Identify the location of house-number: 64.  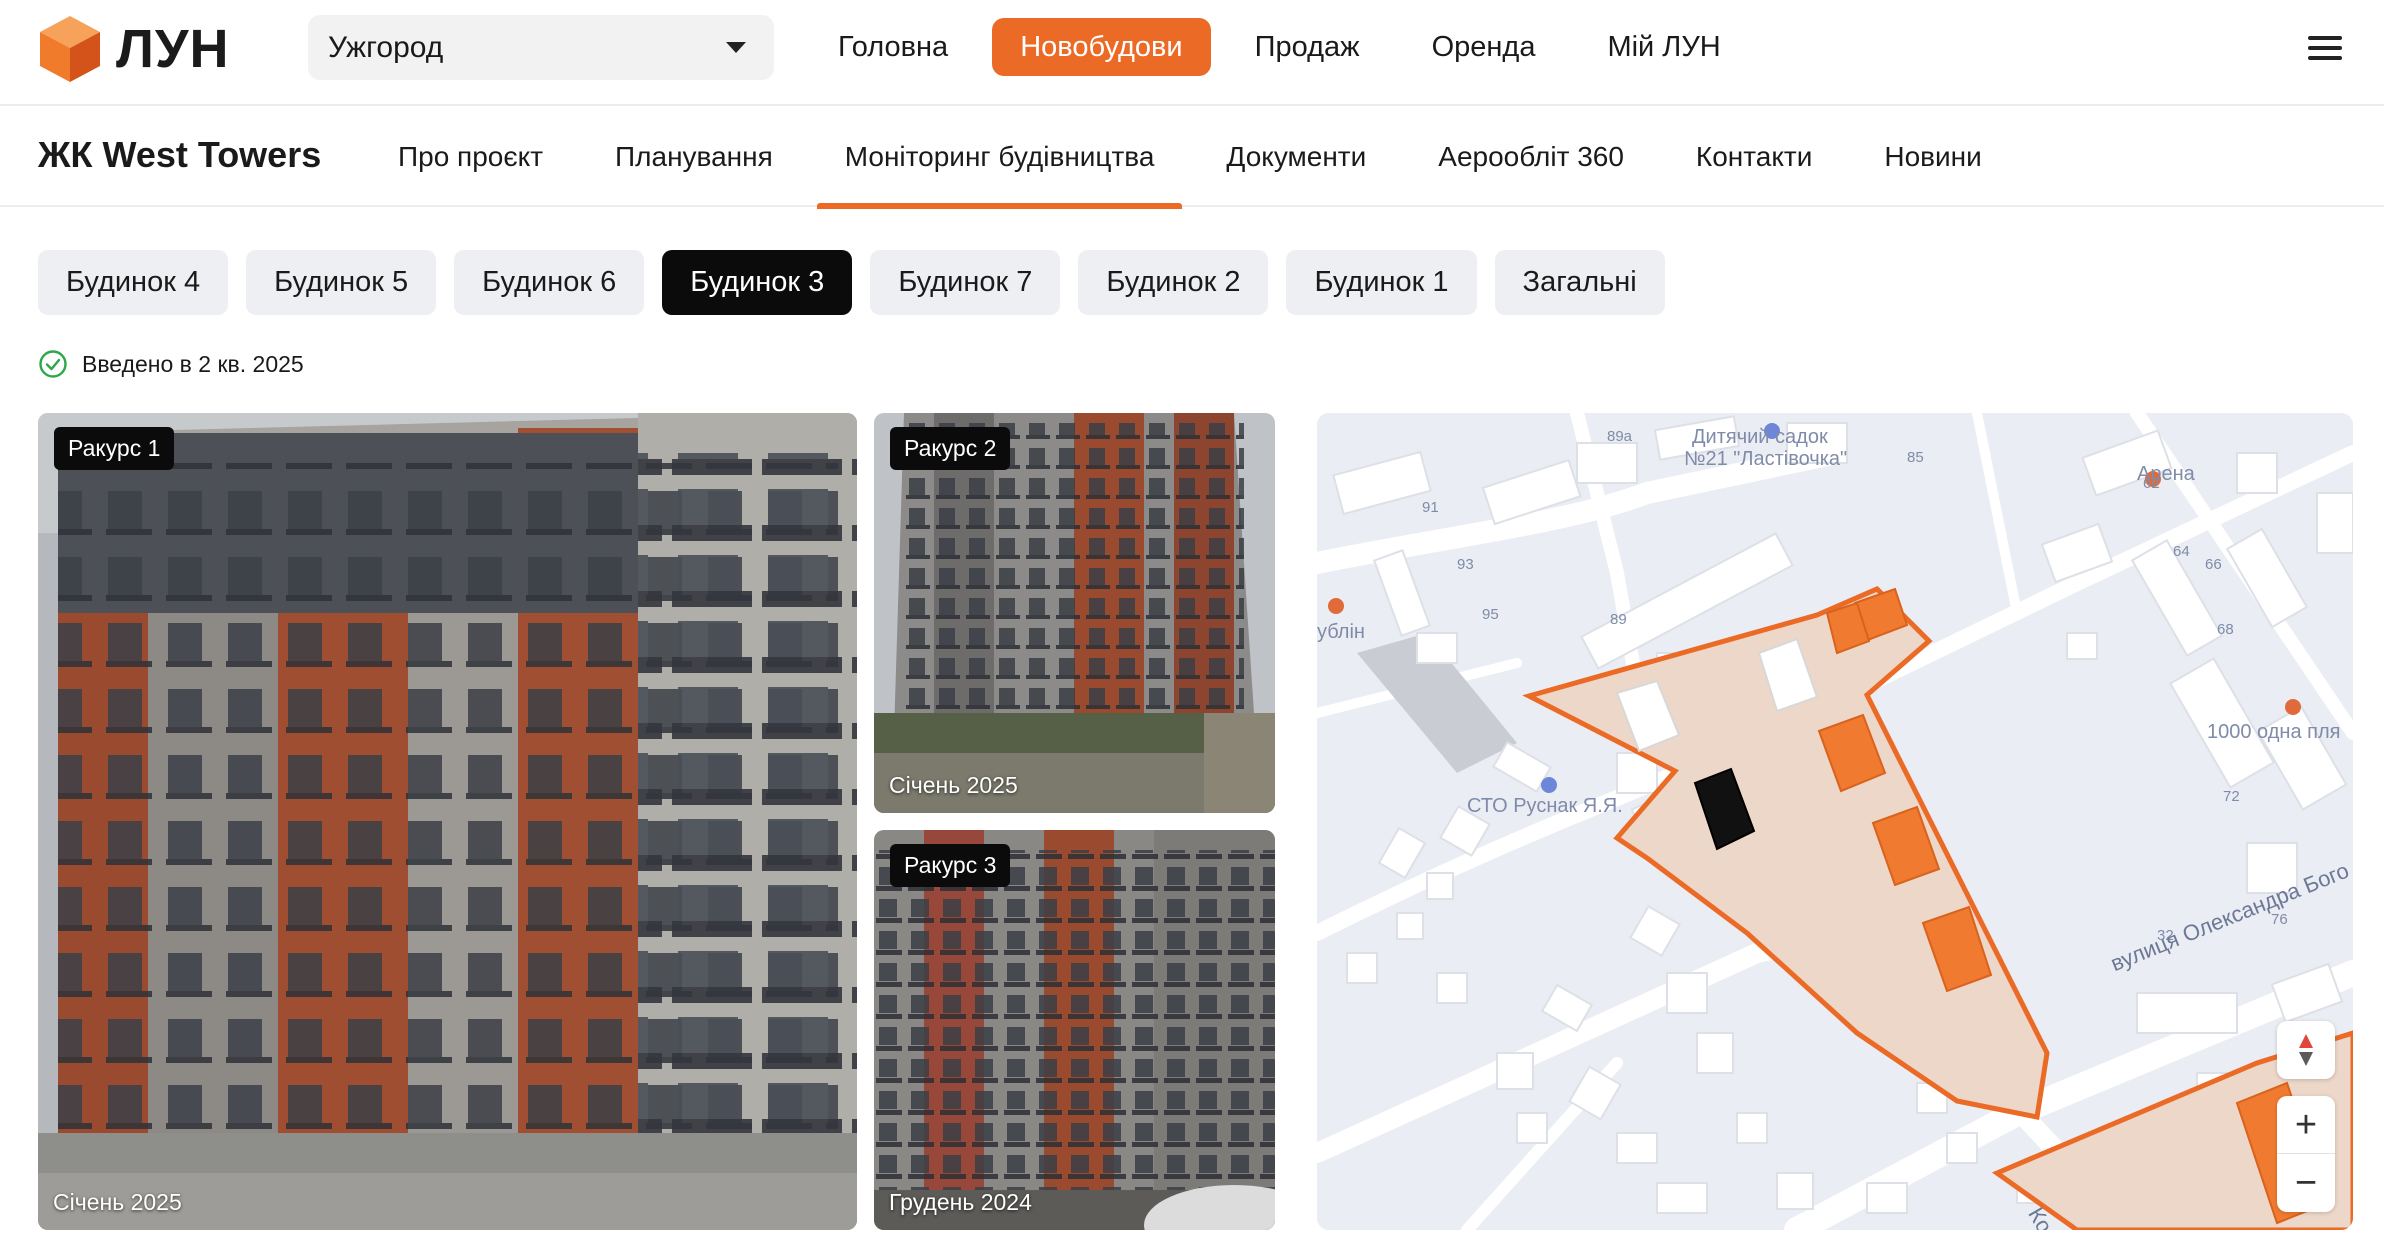
(2181, 551).